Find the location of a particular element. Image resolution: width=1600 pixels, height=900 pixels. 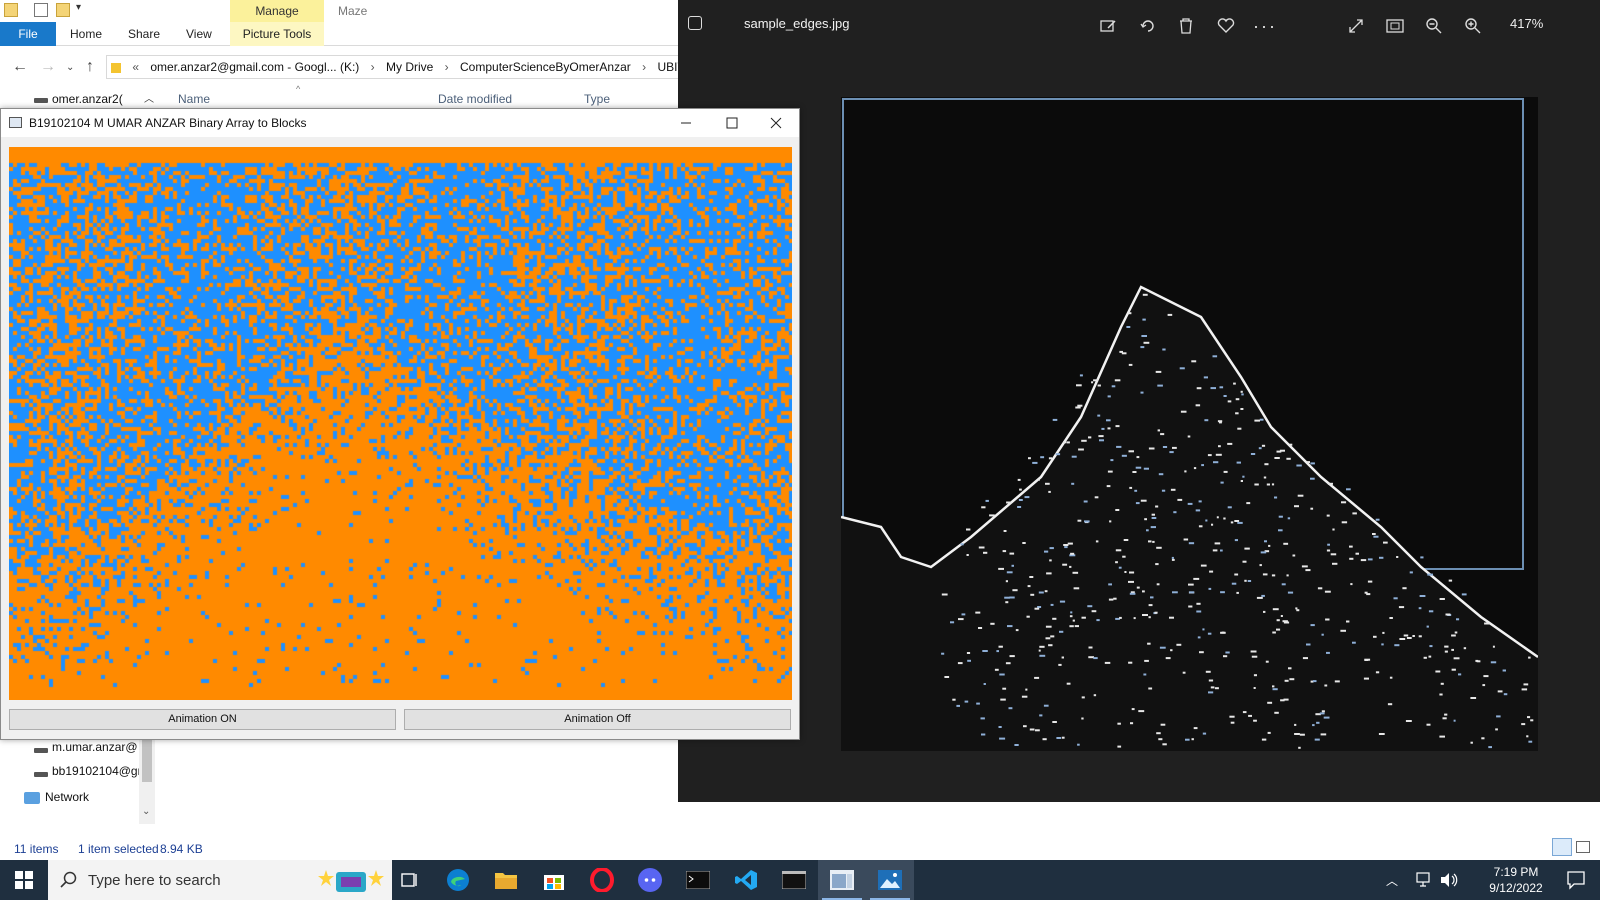

edge-taskbar-button is located at coordinates (458, 880).